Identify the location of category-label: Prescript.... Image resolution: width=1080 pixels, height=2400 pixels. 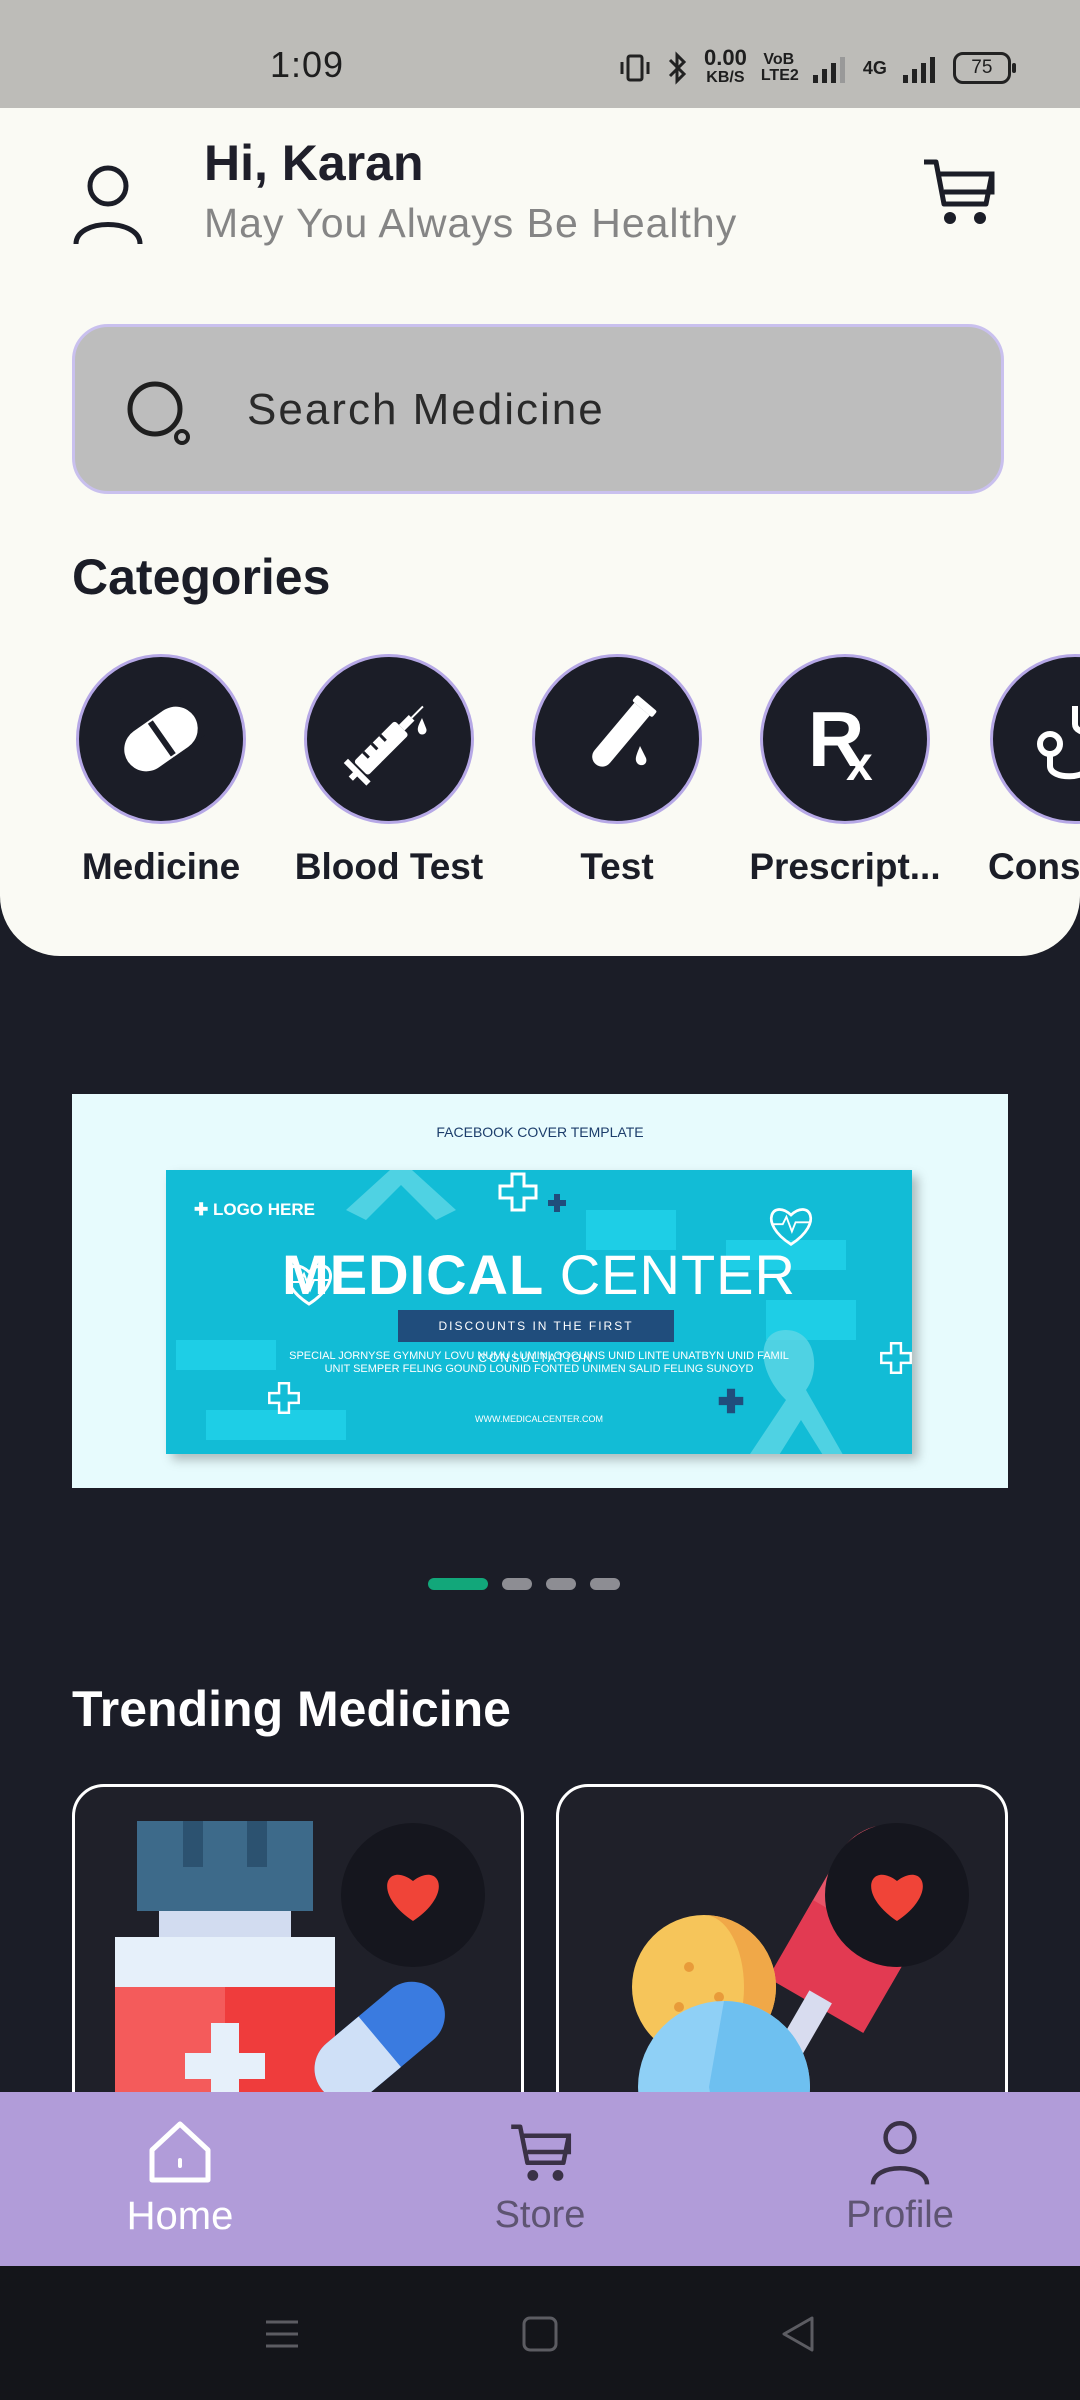
(845, 866).